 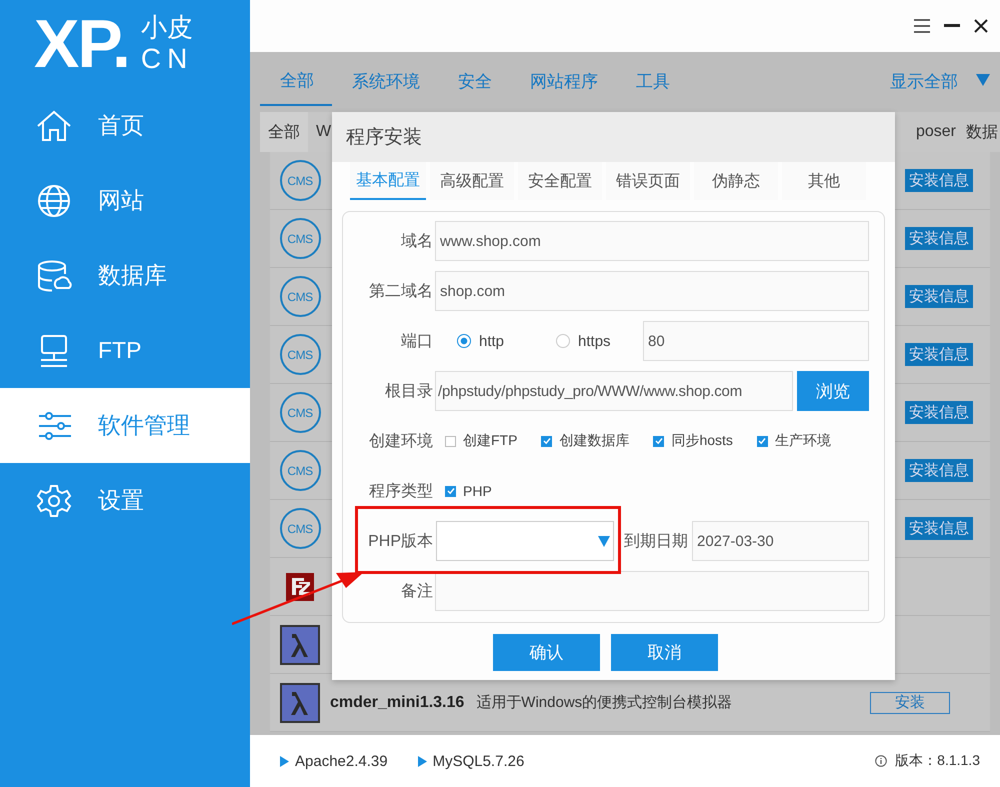 What do you see at coordinates (756, 341) in the screenshot?
I see `port-field: 80` at bounding box center [756, 341].